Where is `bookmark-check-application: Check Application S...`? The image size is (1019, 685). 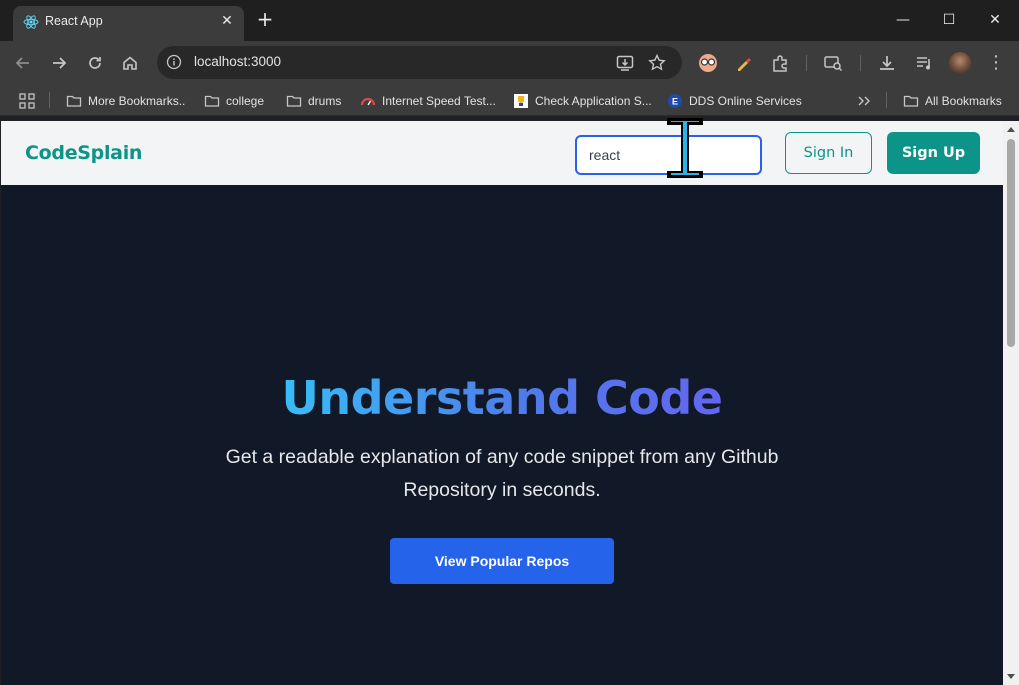
bookmark-check-application: Check Application S... is located at coordinates (582, 101).